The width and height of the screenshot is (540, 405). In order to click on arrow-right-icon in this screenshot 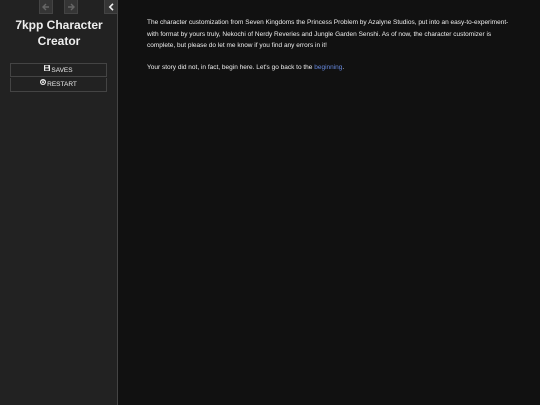, I will do `click(71, 6)`.